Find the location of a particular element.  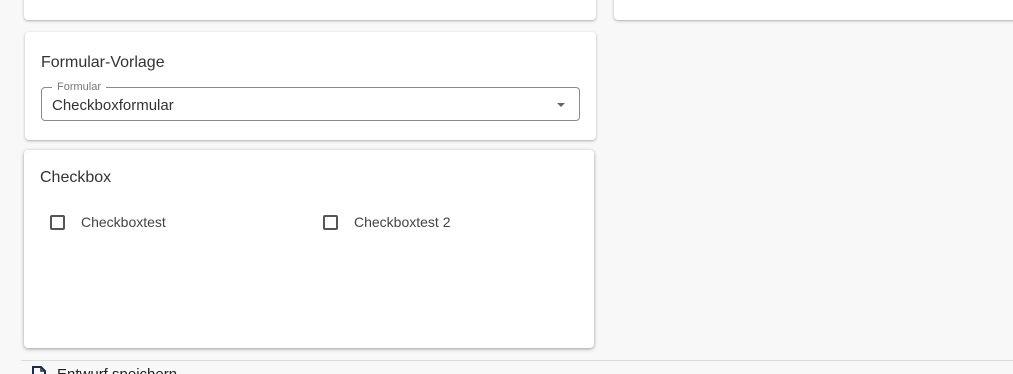

checkbox-label: Checkboxtest 2 is located at coordinates (402, 222).